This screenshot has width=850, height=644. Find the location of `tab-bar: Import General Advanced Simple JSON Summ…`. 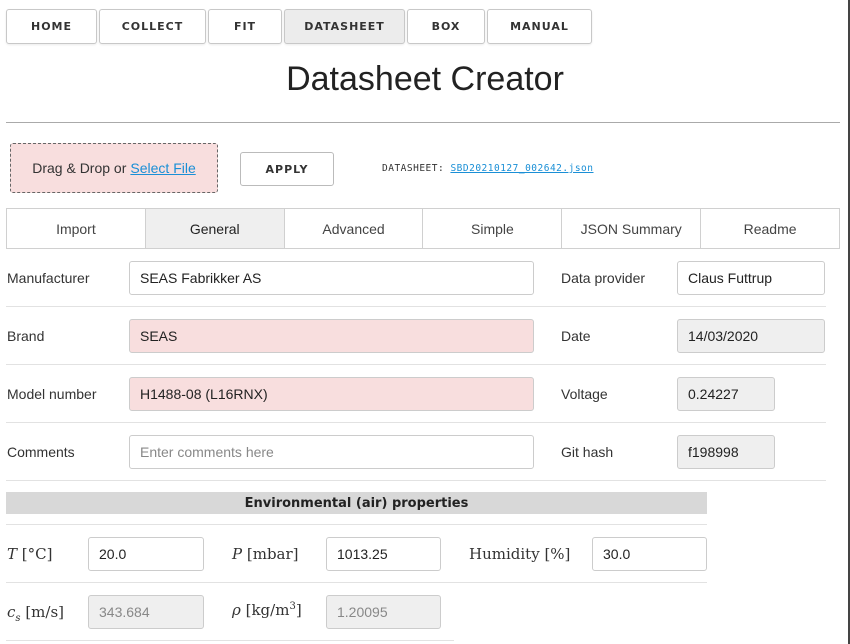

tab-bar: Import General Advanced Simple JSON Summ… is located at coordinates (423, 228).